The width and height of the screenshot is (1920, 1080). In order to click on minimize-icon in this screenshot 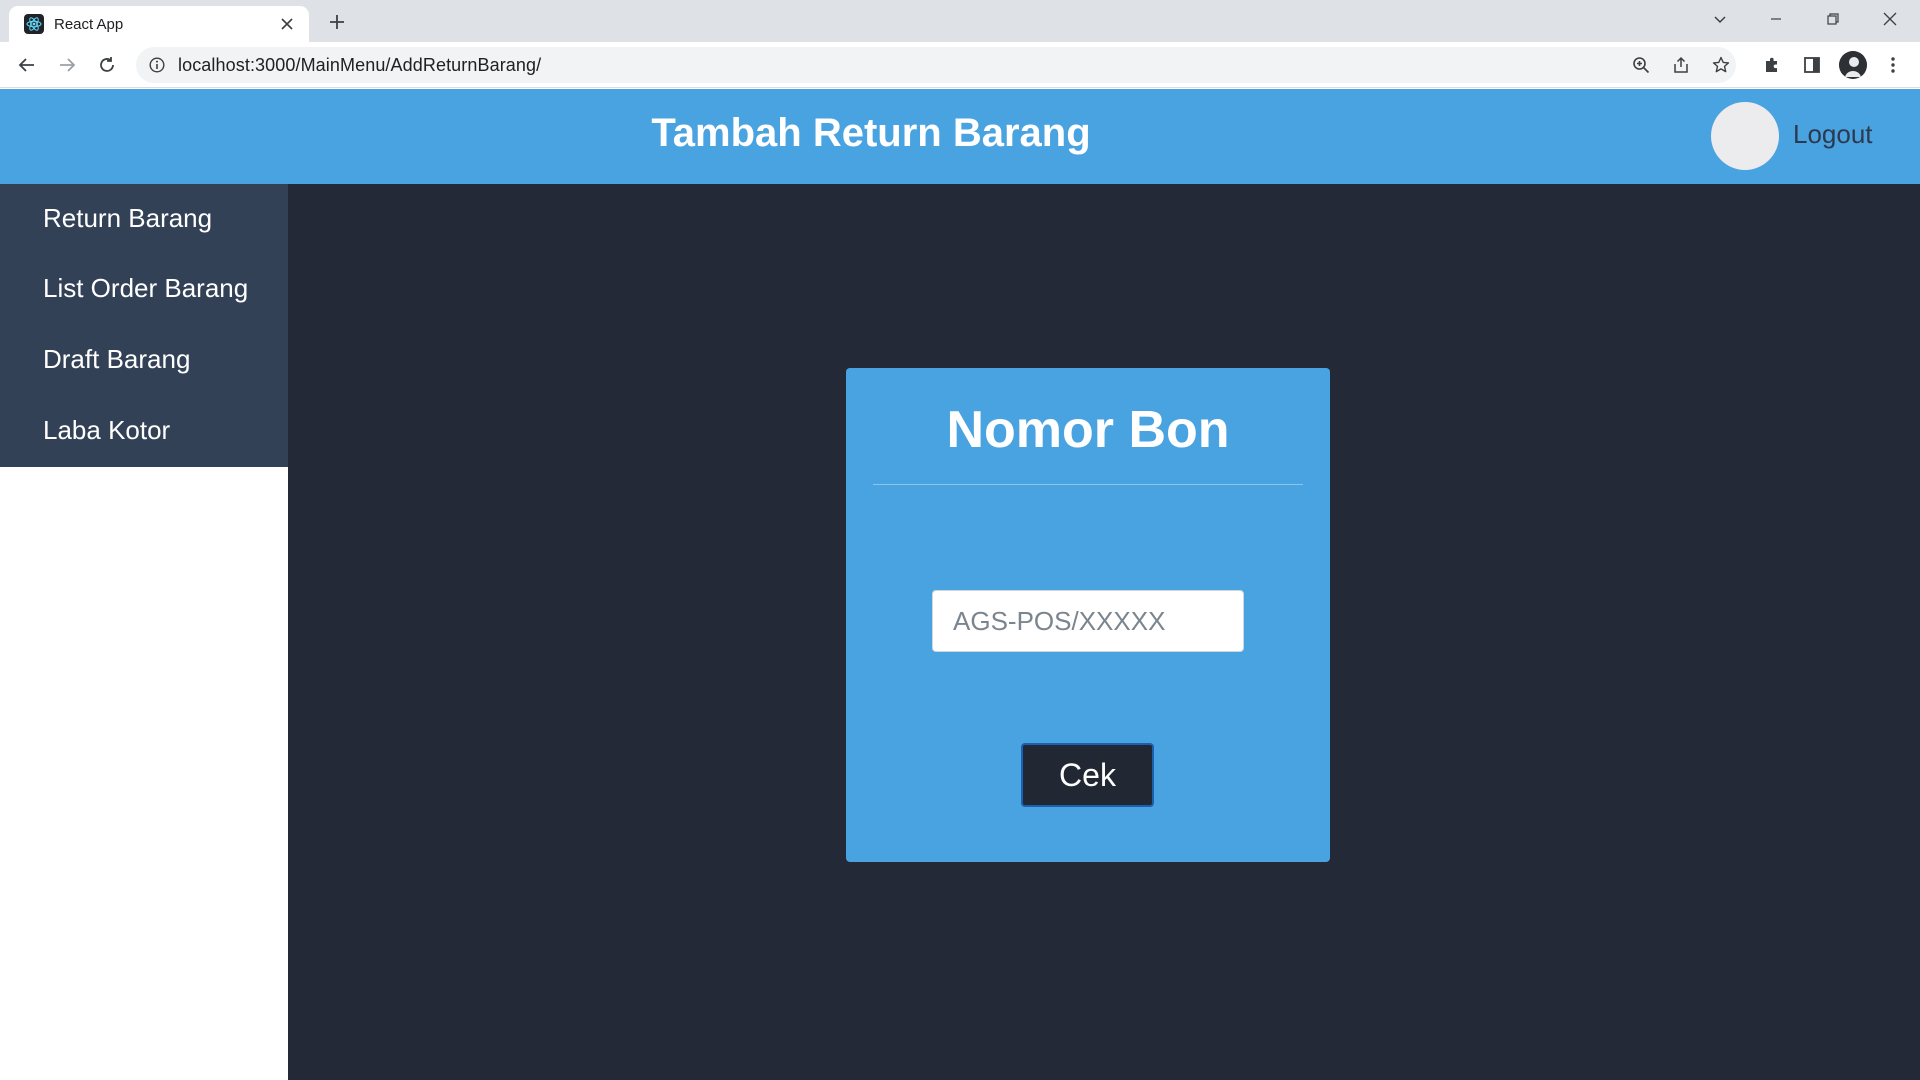, I will do `click(1776, 19)`.